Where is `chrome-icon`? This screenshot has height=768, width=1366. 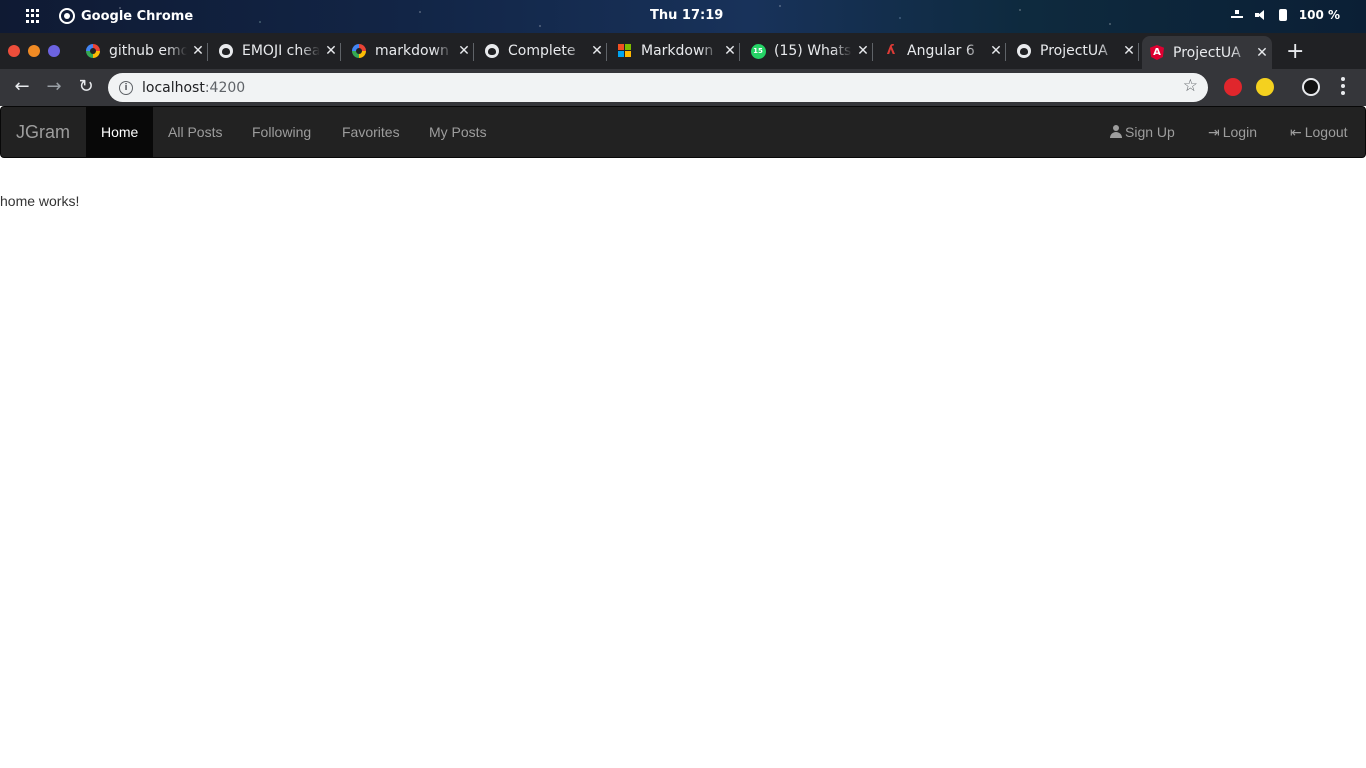
chrome-icon is located at coordinates (67, 16).